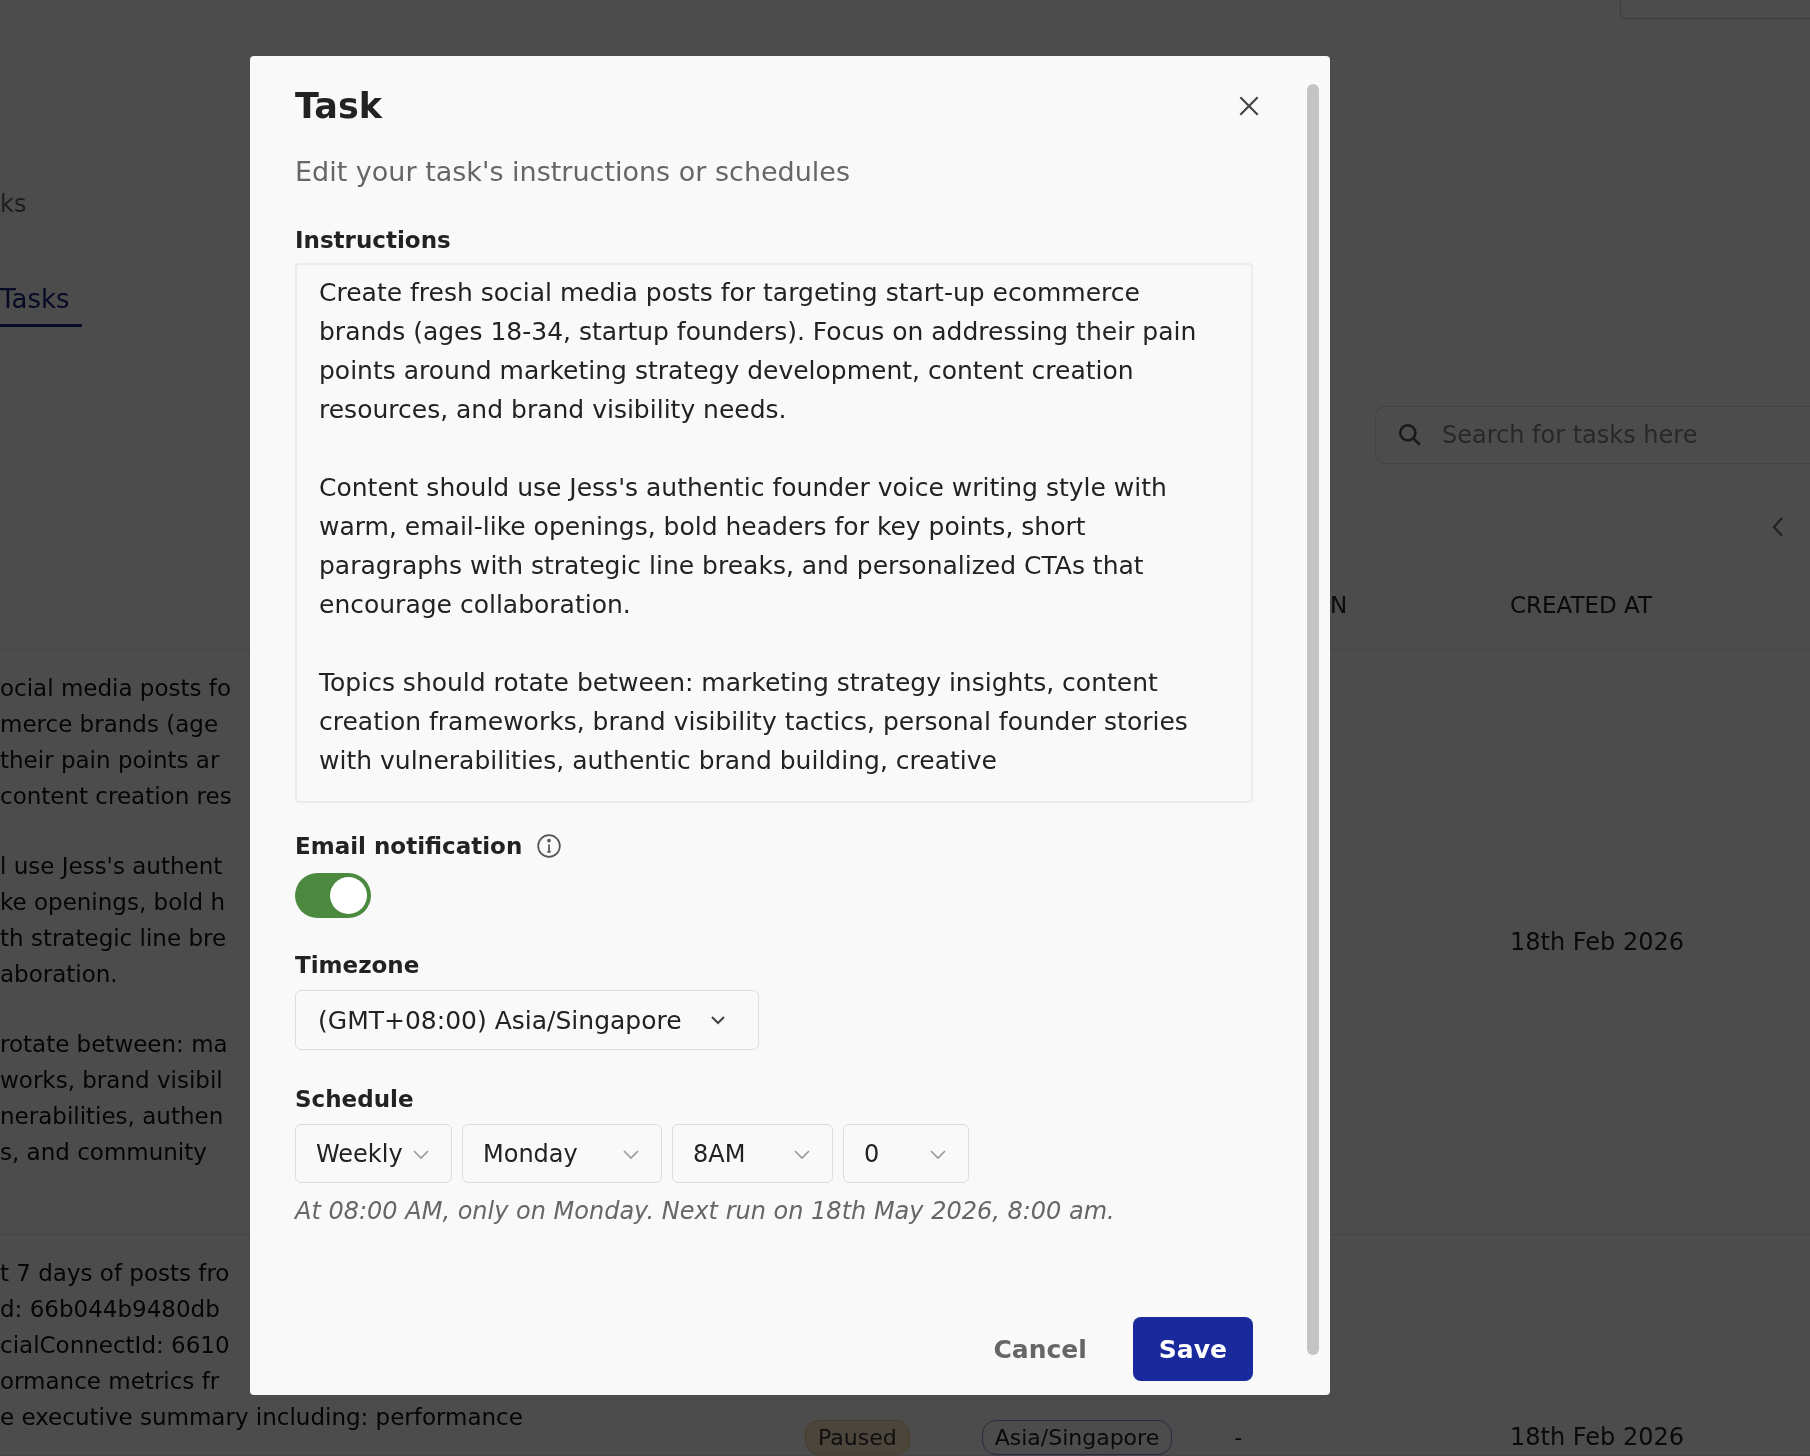 The height and width of the screenshot is (1456, 1810). I want to click on schedule-select: Monday, so click(562, 1153).